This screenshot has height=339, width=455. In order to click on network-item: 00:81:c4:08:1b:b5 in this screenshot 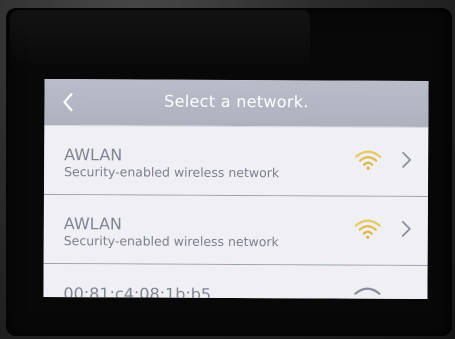, I will do `click(235, 281)`.